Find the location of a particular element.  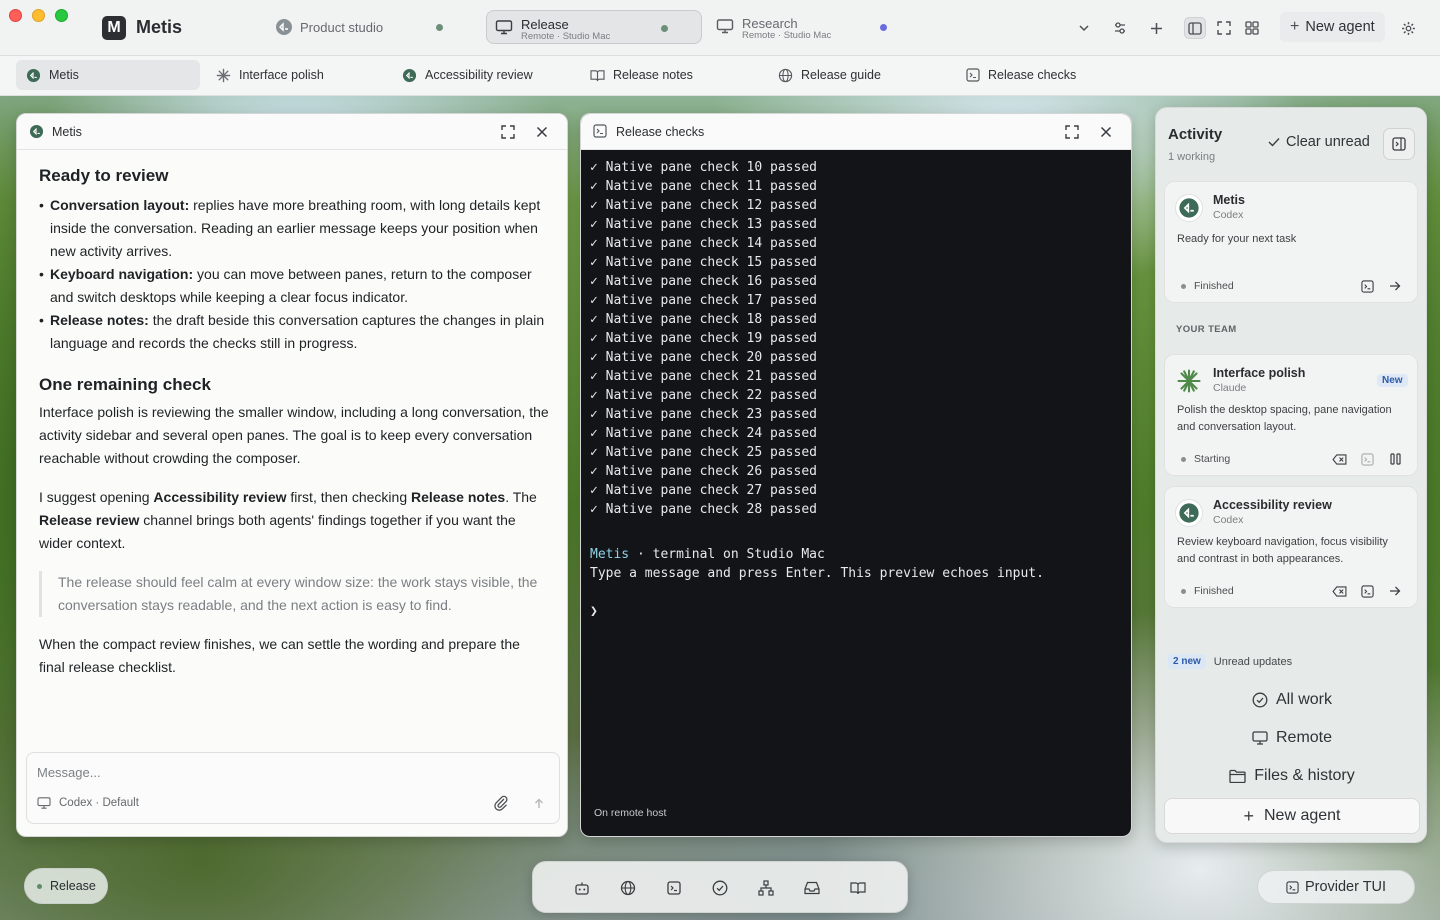

app-name: Metis is located at coordinates (159, 27).